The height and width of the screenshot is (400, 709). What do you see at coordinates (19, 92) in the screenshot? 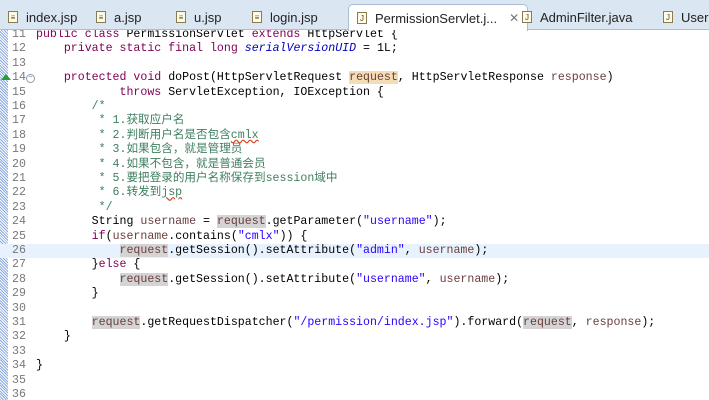
I see `line-number: 15` at bounding box center [19, 92].